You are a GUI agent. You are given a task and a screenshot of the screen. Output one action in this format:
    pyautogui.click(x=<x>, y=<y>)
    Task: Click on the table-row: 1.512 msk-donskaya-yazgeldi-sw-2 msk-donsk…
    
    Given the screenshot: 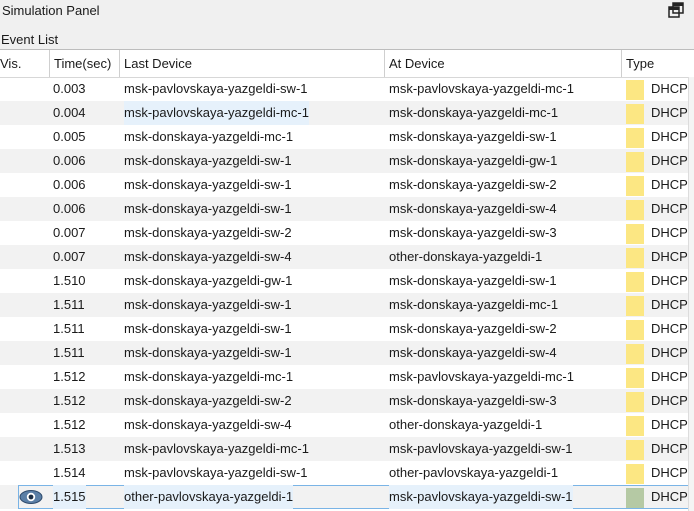 What is the action you would take?
    pyautogui.click(x=347, y=401)
    